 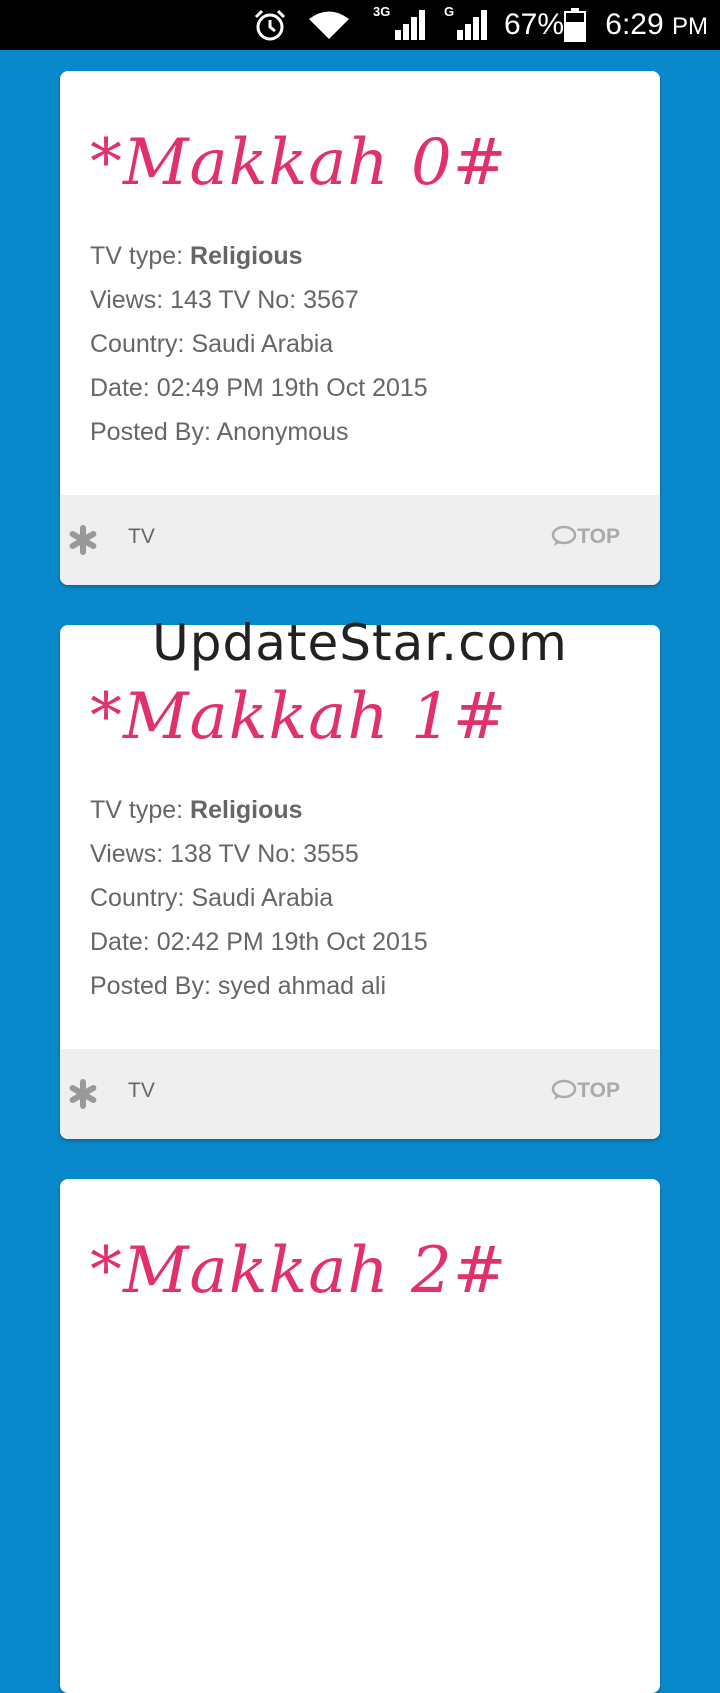 I want to click on posted-by-row: Posted By: syed ahmad ali, so click(x=238, y=986).